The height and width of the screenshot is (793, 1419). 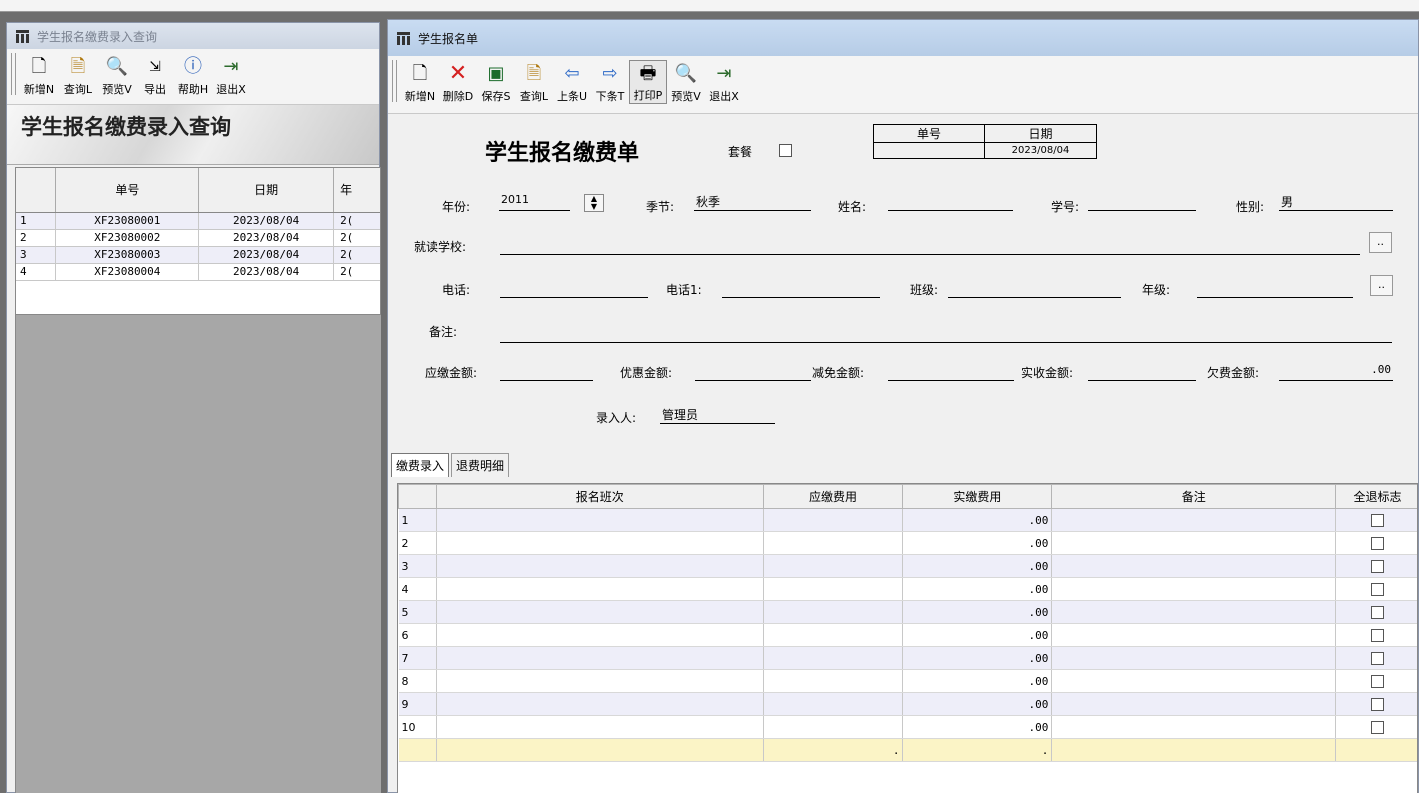 I want to click on table-row: 10.00, so click(x=907, y=727).